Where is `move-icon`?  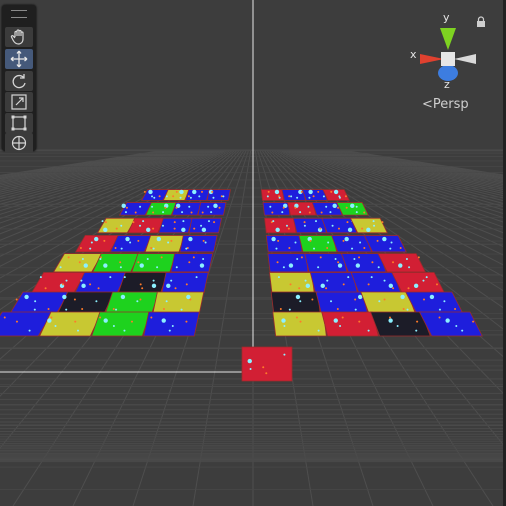 move-icon is located at coordinates (19, 59).